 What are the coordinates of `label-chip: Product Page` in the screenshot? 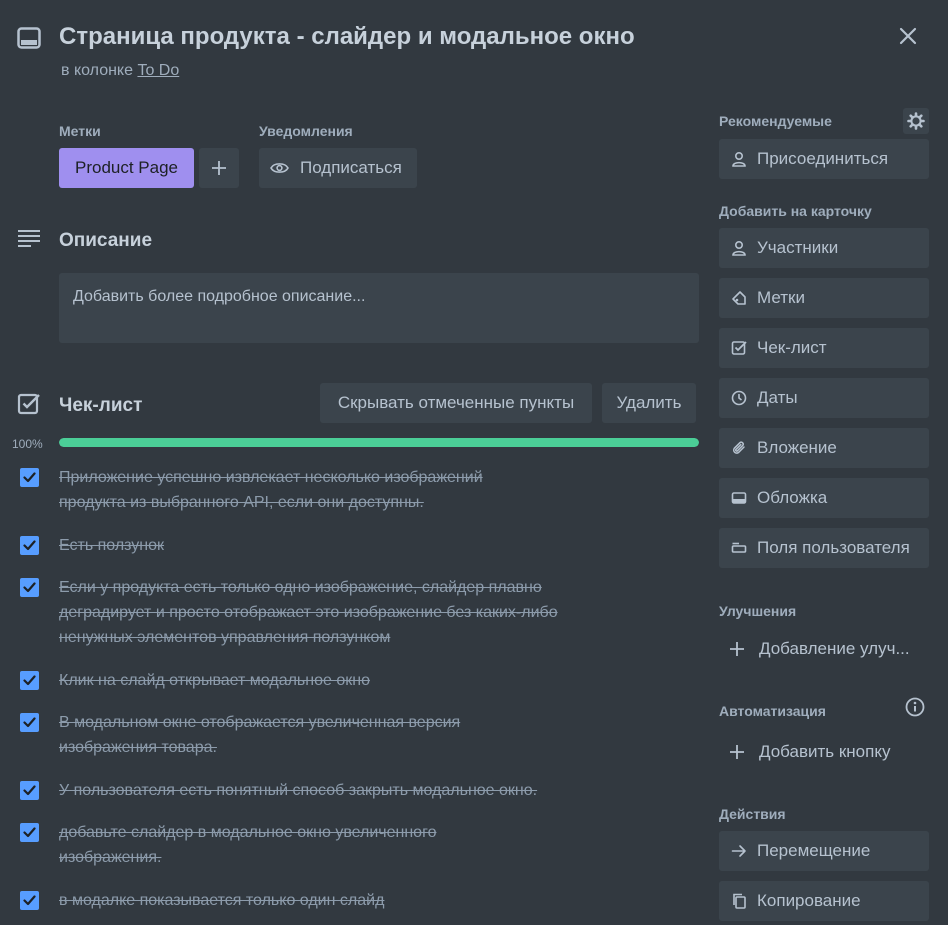 It's located at (126, 168).